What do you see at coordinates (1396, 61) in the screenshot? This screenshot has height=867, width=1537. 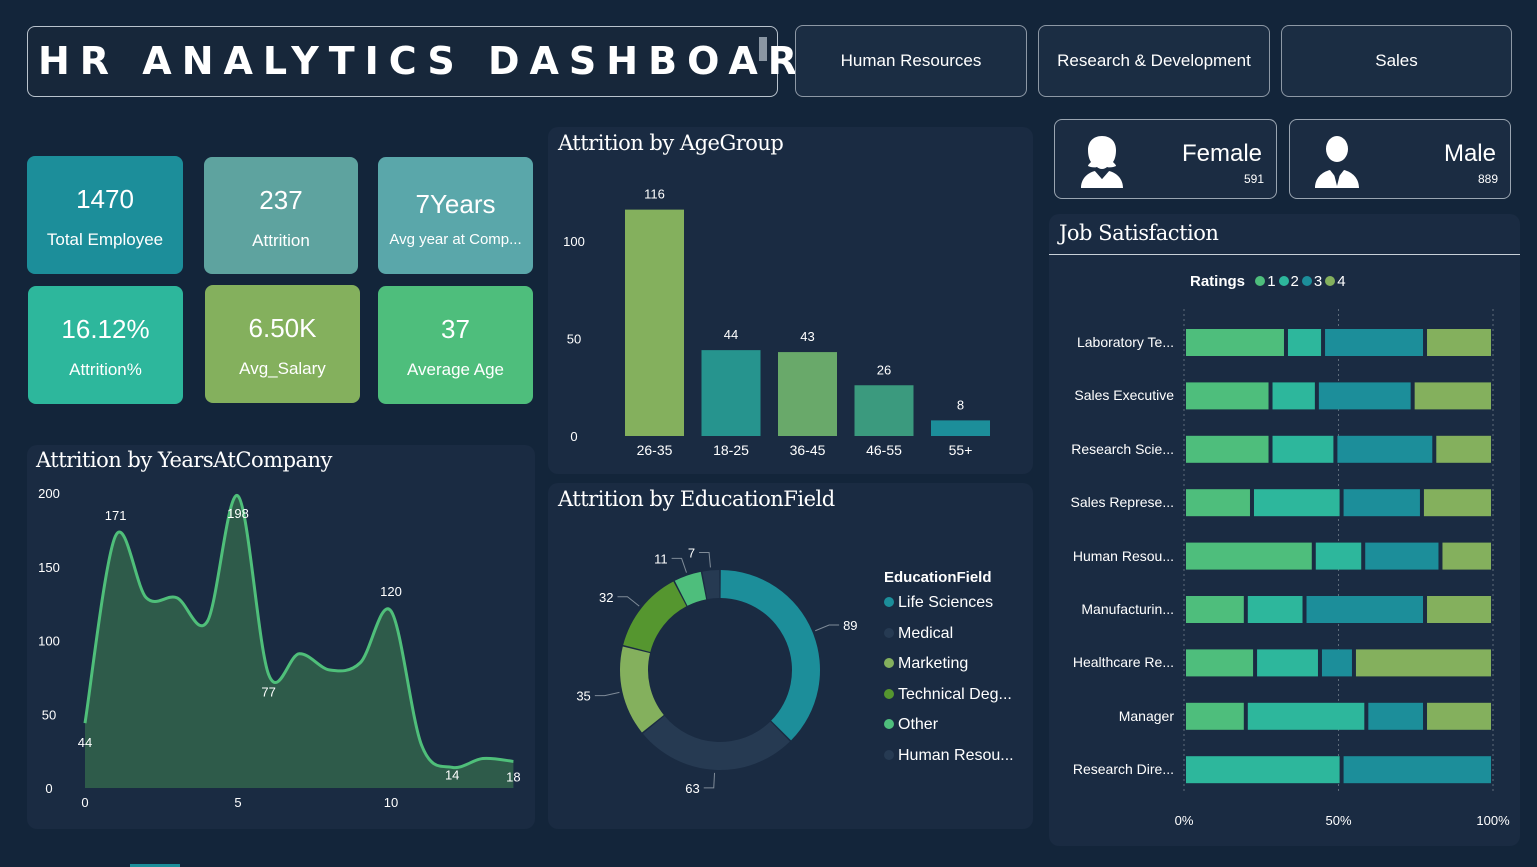 I see `department-button-sales: Sales` at bounding box center [1396, 61].